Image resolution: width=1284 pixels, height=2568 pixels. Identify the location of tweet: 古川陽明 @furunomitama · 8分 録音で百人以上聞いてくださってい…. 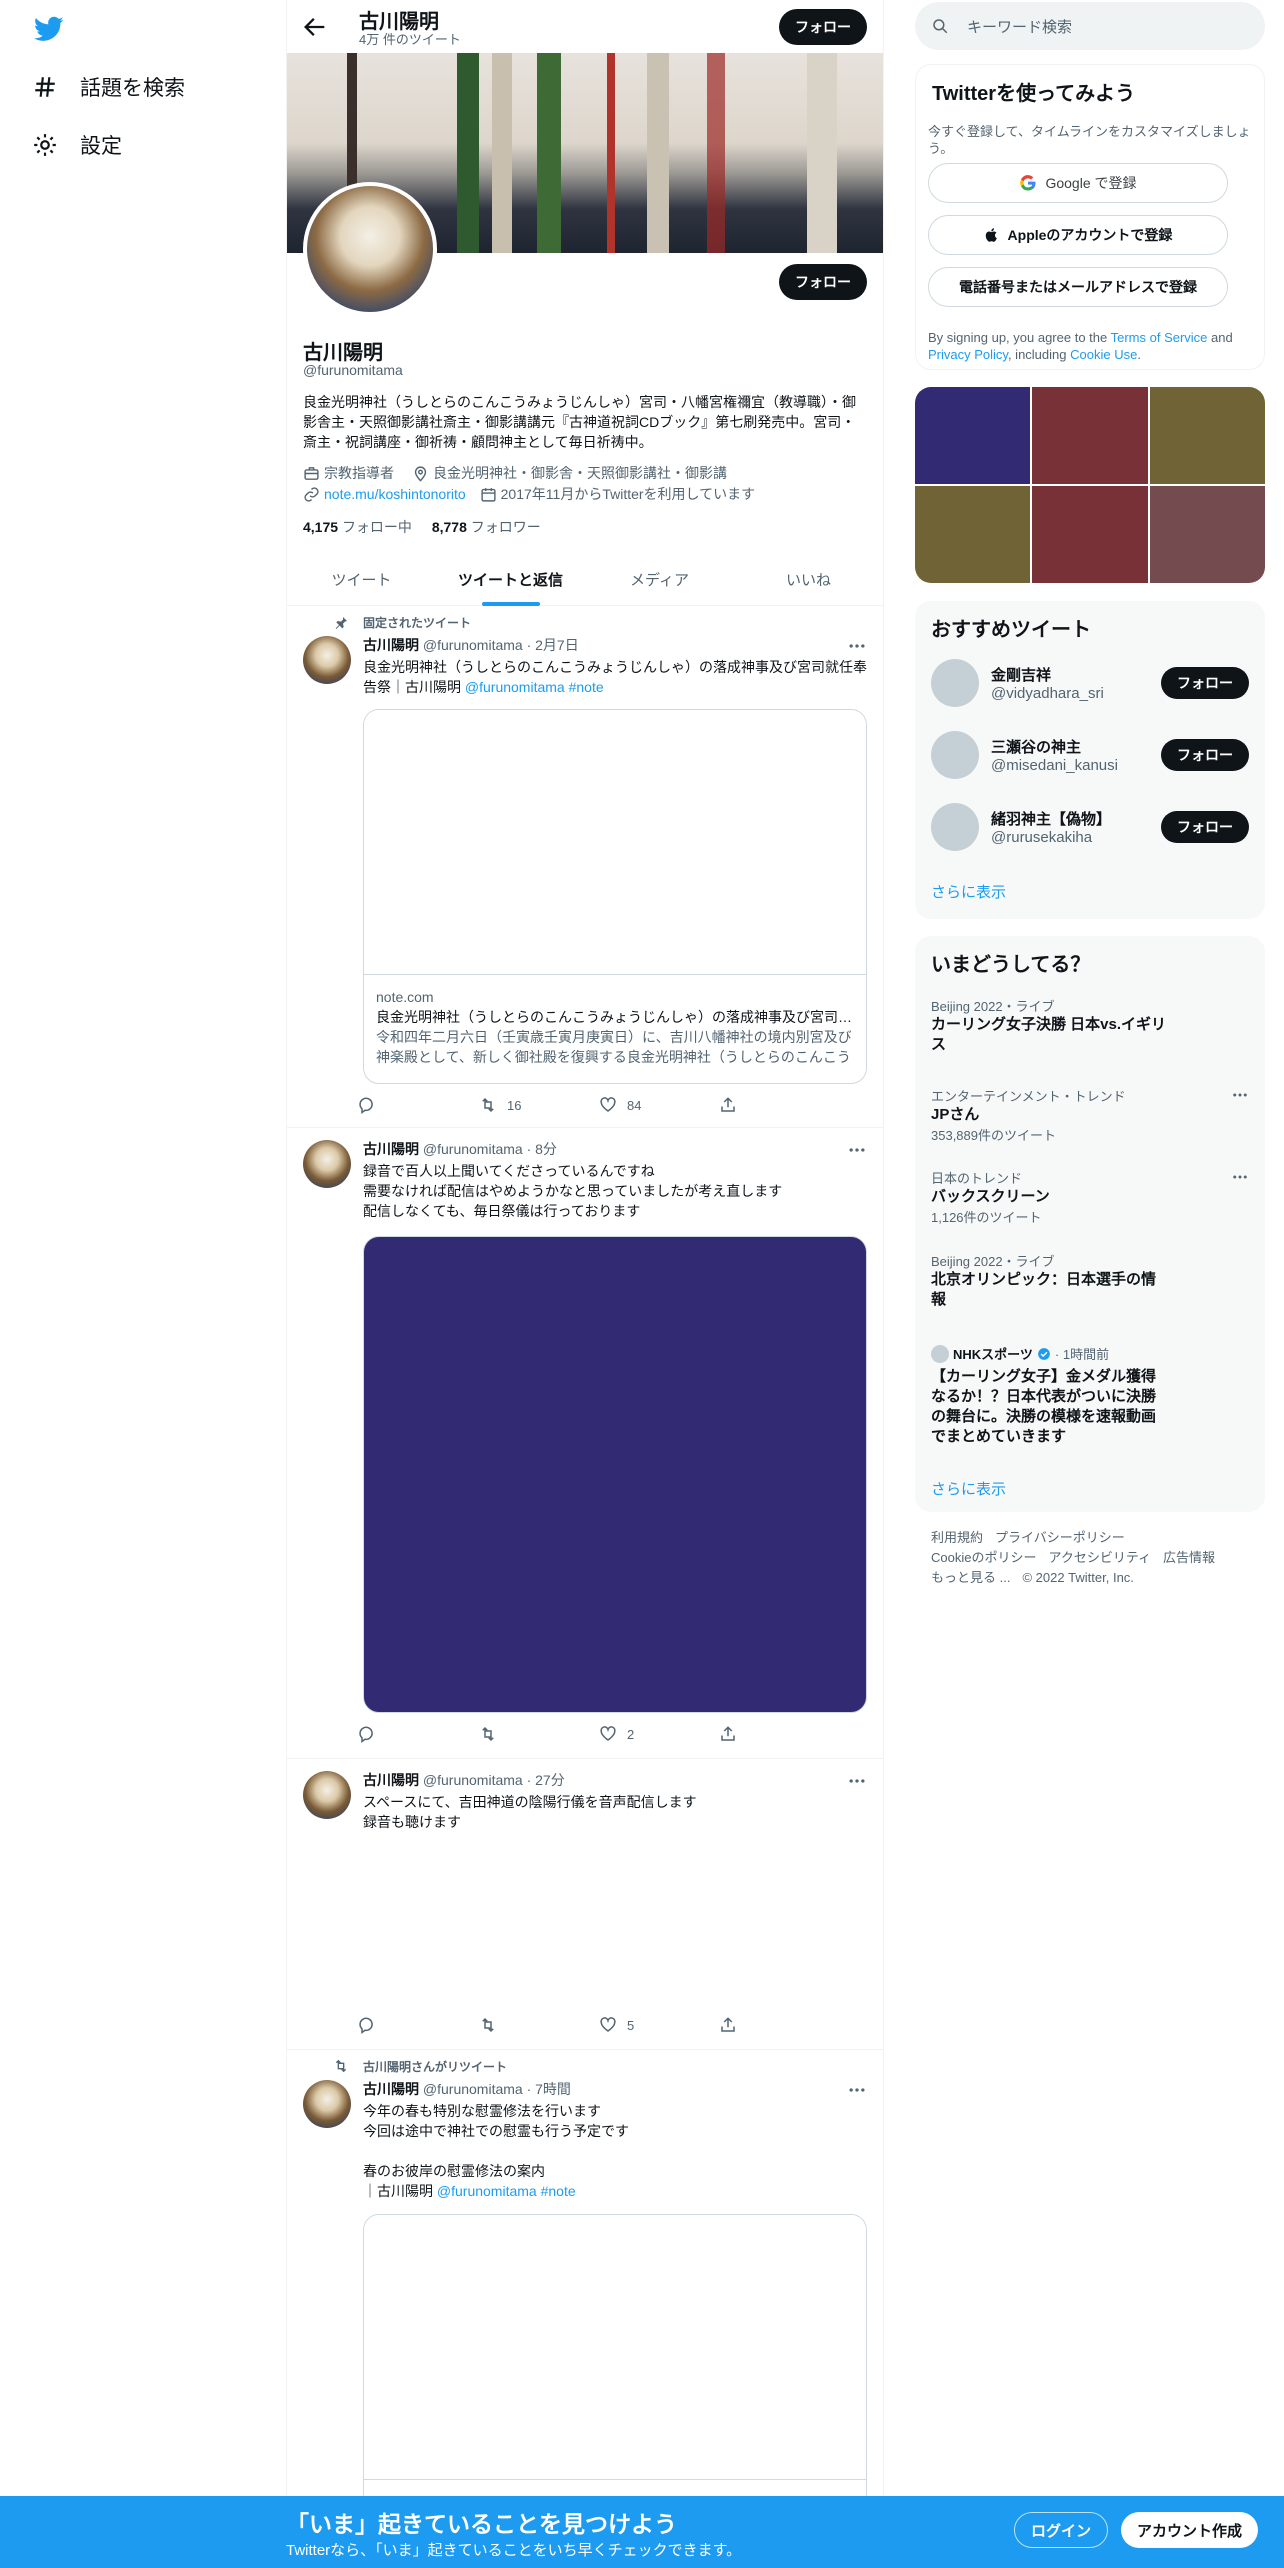
(585, 1443).